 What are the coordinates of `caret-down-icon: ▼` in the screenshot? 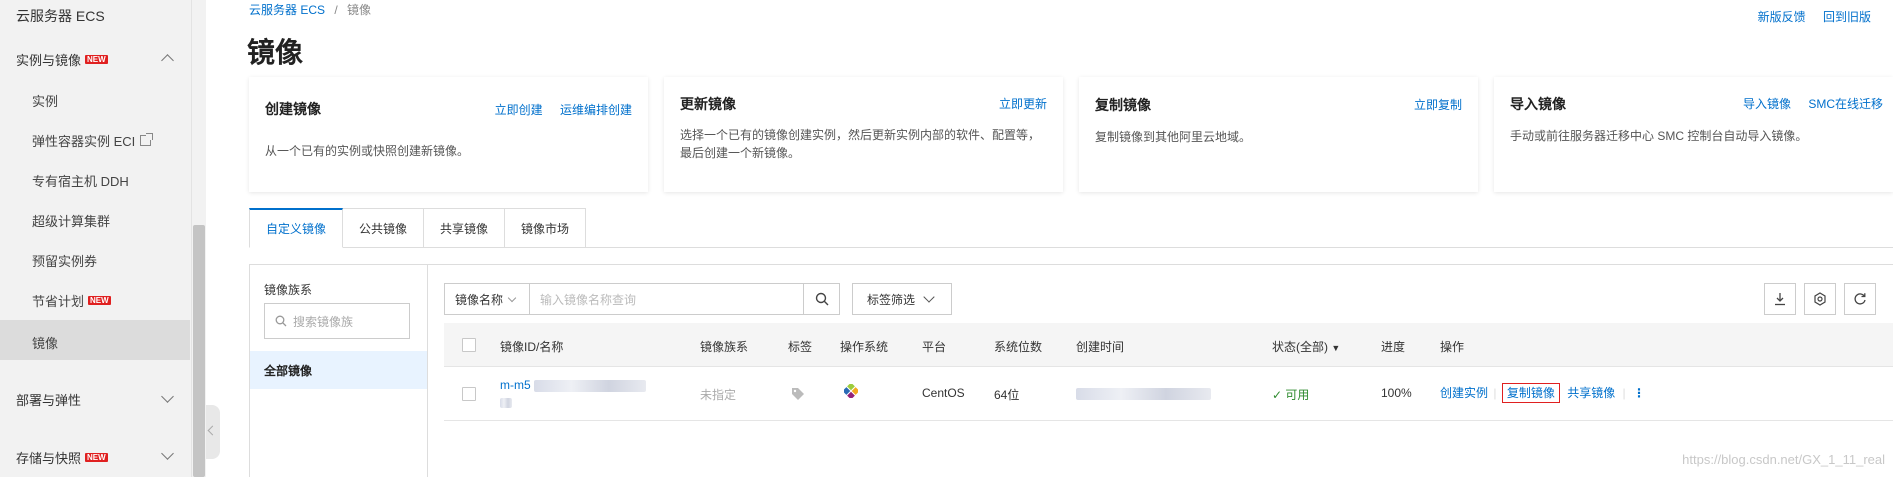 It's located at (1336, 348).